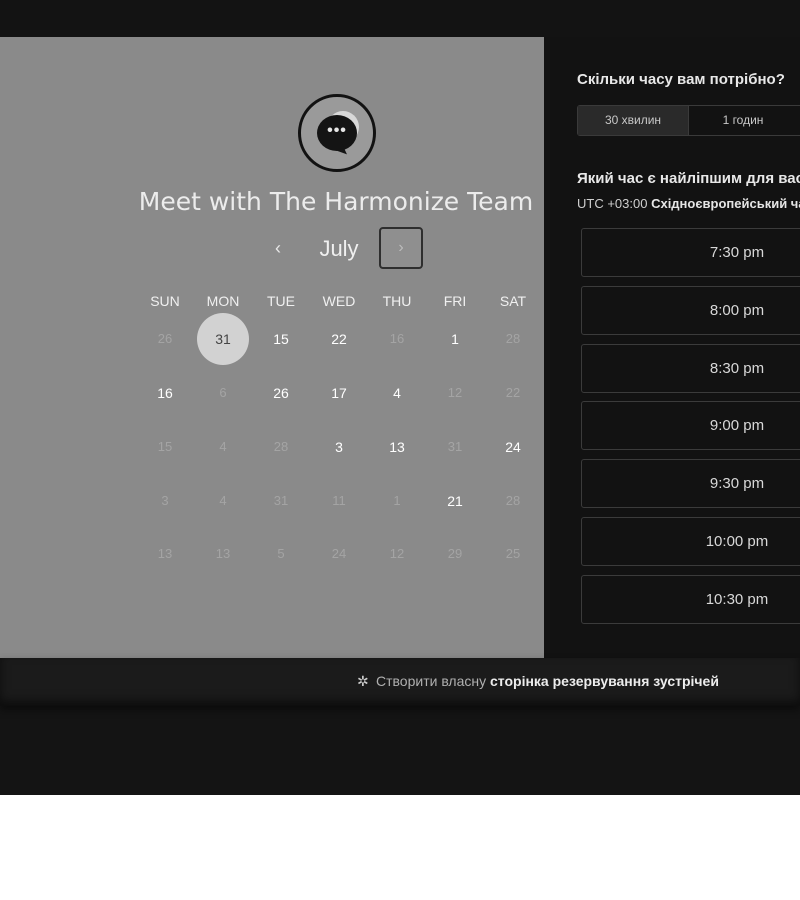  I want to click on timezone-name: Східноєвропейський час, so click(725, 203).